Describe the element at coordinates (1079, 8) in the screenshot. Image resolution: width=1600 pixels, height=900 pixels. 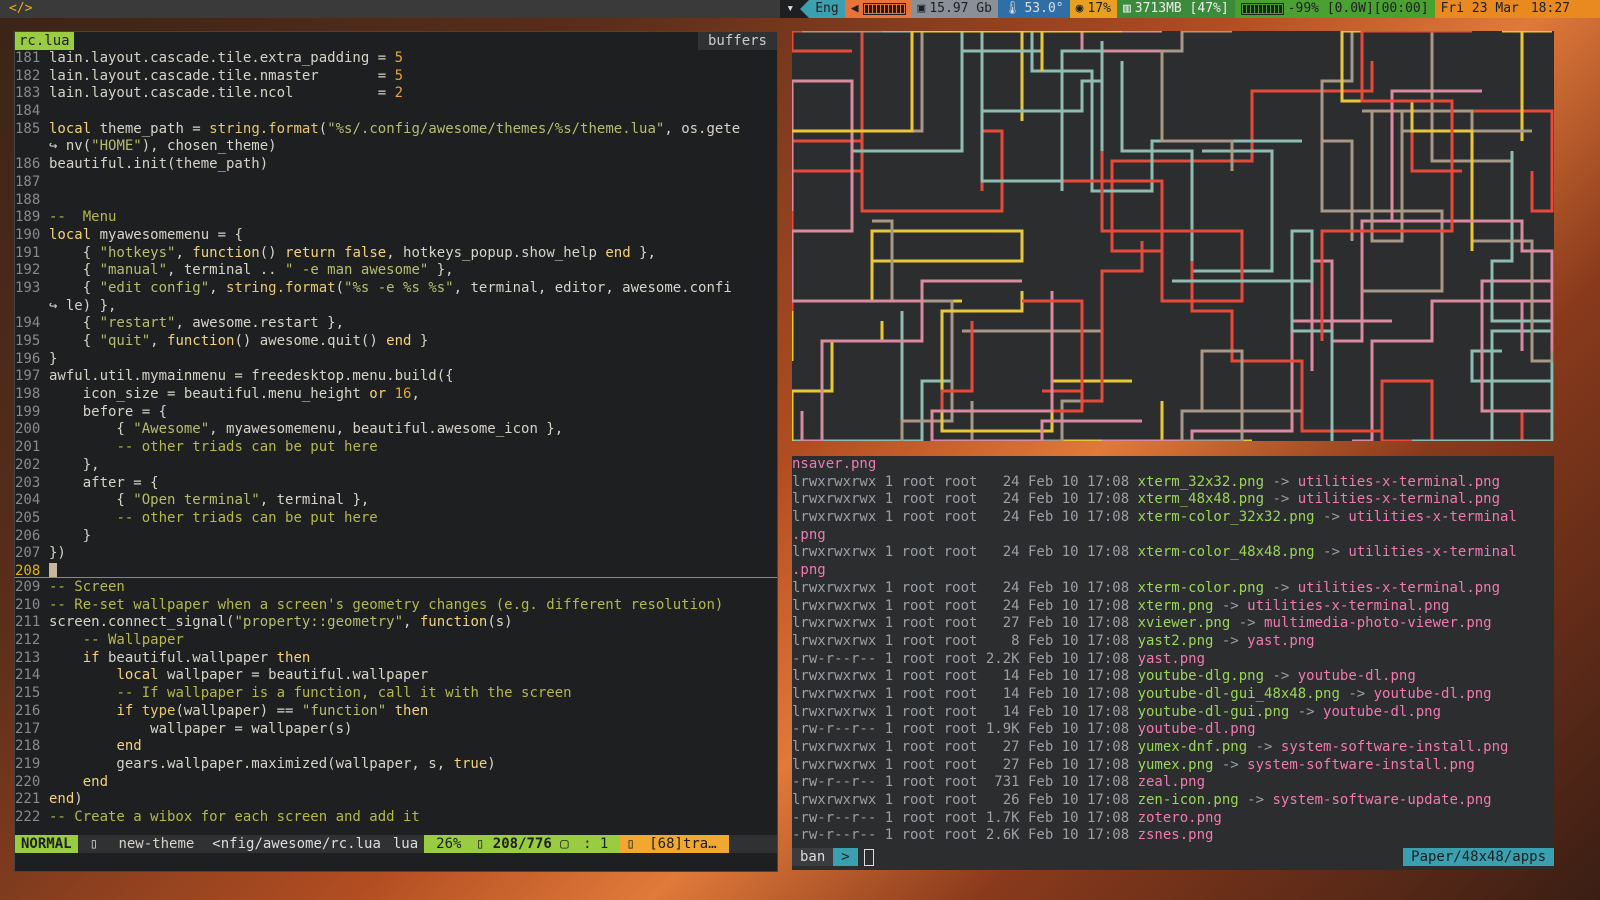
I see `cpu-icon: ◉` at that location.